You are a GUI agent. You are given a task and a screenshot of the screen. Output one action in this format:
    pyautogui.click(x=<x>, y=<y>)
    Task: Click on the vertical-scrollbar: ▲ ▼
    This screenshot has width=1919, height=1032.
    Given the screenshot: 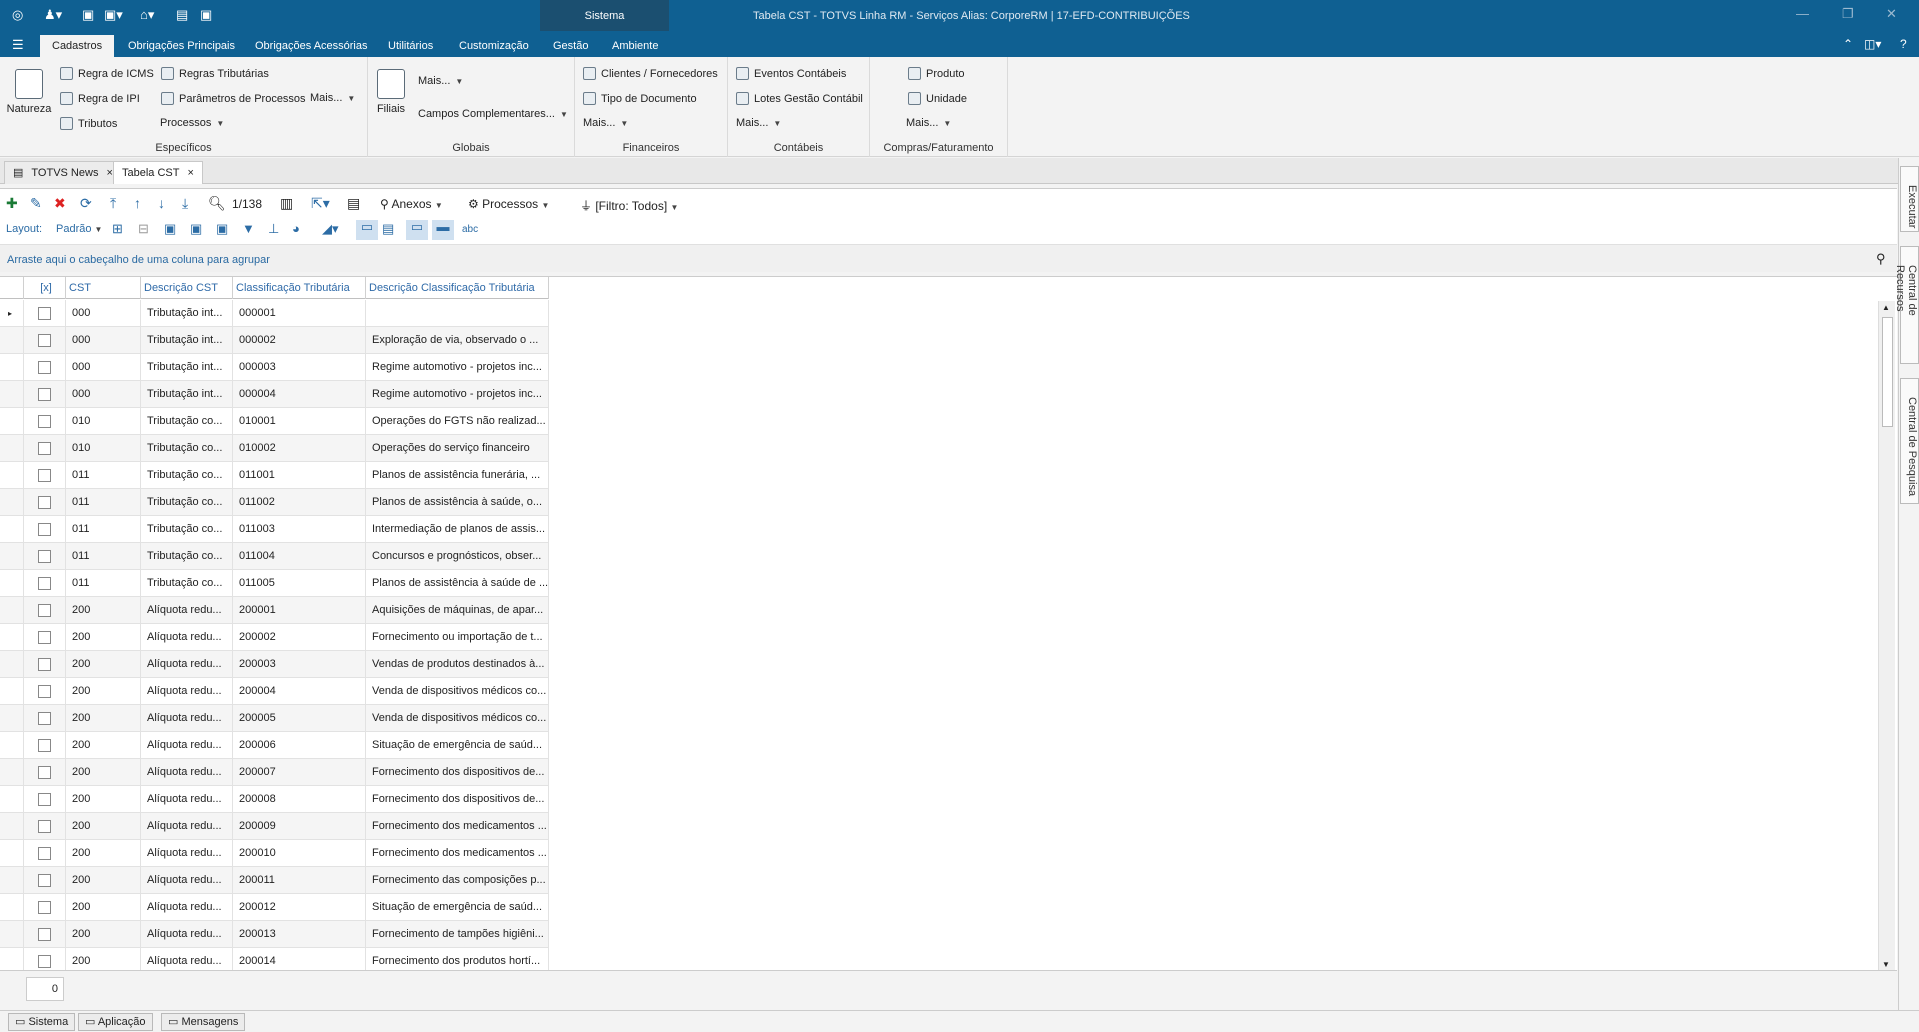 What is the action you would take?
    pyautogui.click(x=1886, y=635)
    